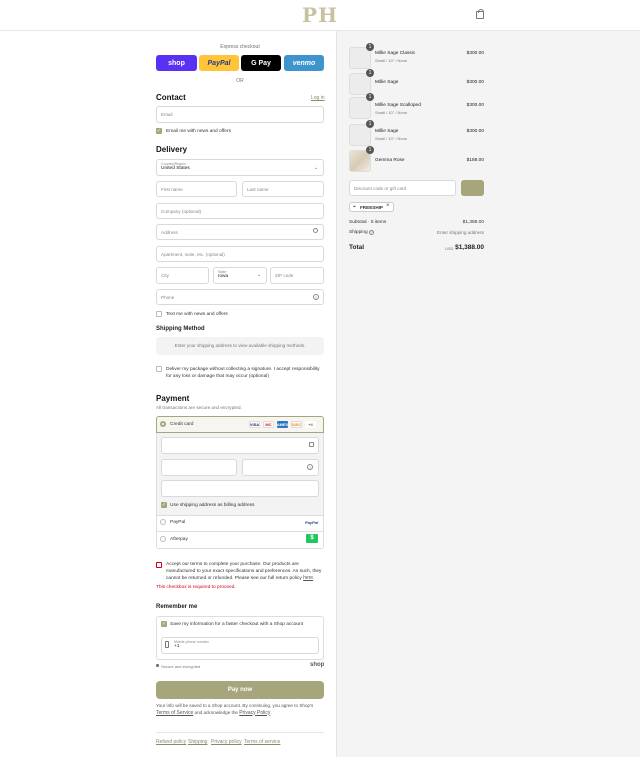  Describe the element at coordinates (182, 275) in the screenshot. I see `city-field: City` at that location.